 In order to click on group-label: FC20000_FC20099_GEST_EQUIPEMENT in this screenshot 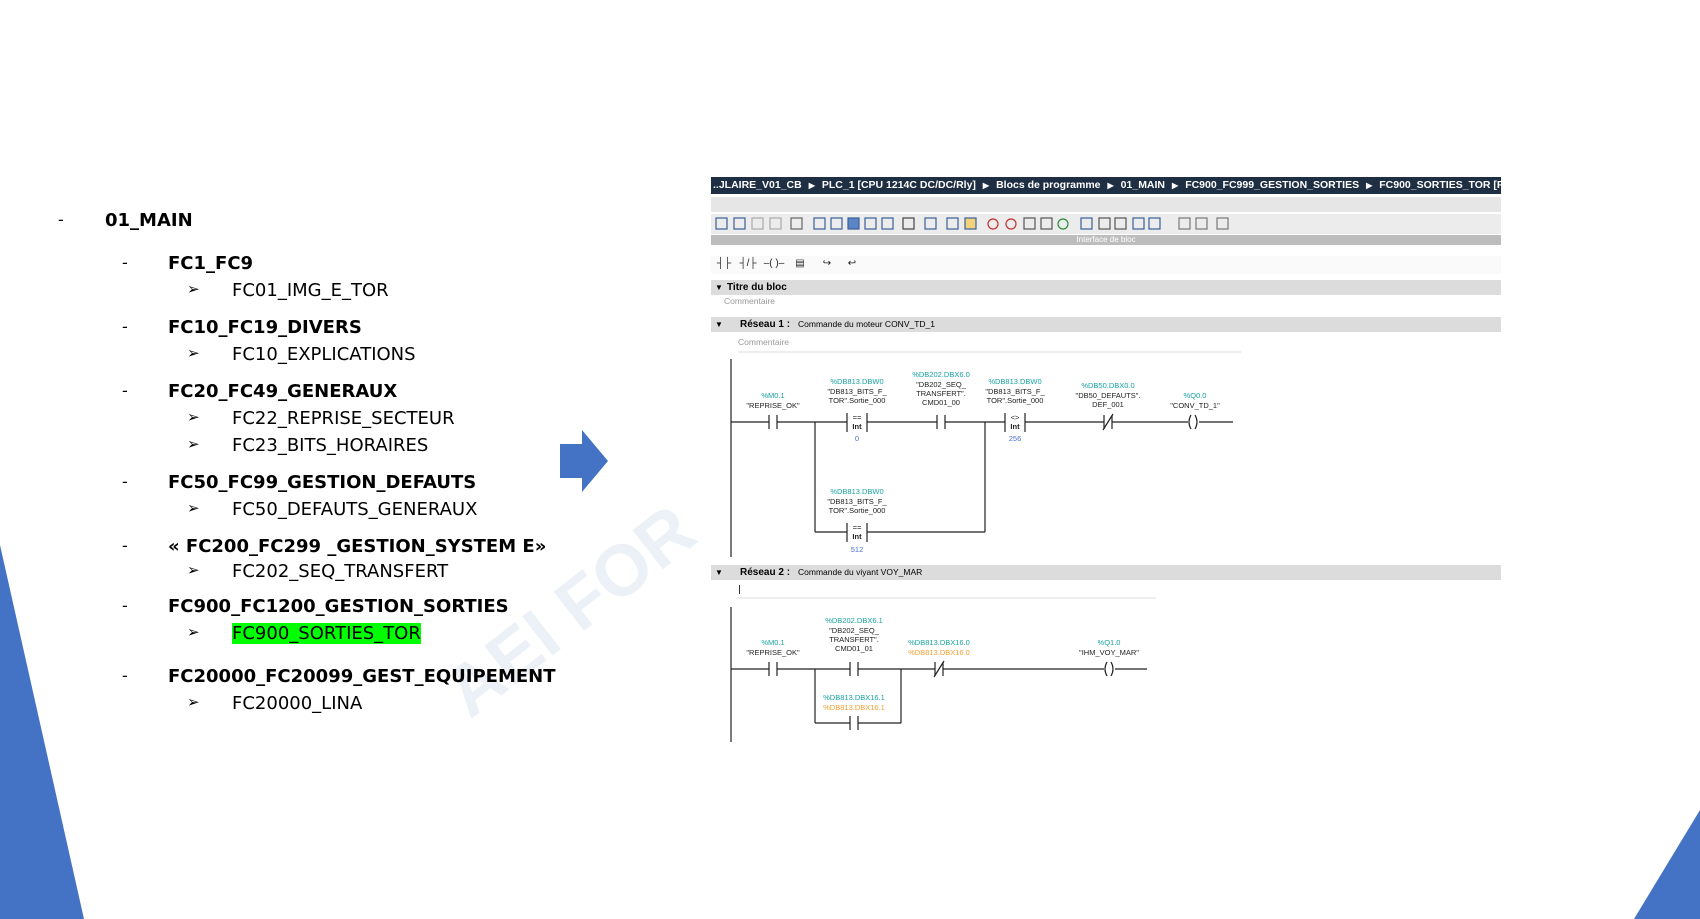, I will do `click(362, 676)`.